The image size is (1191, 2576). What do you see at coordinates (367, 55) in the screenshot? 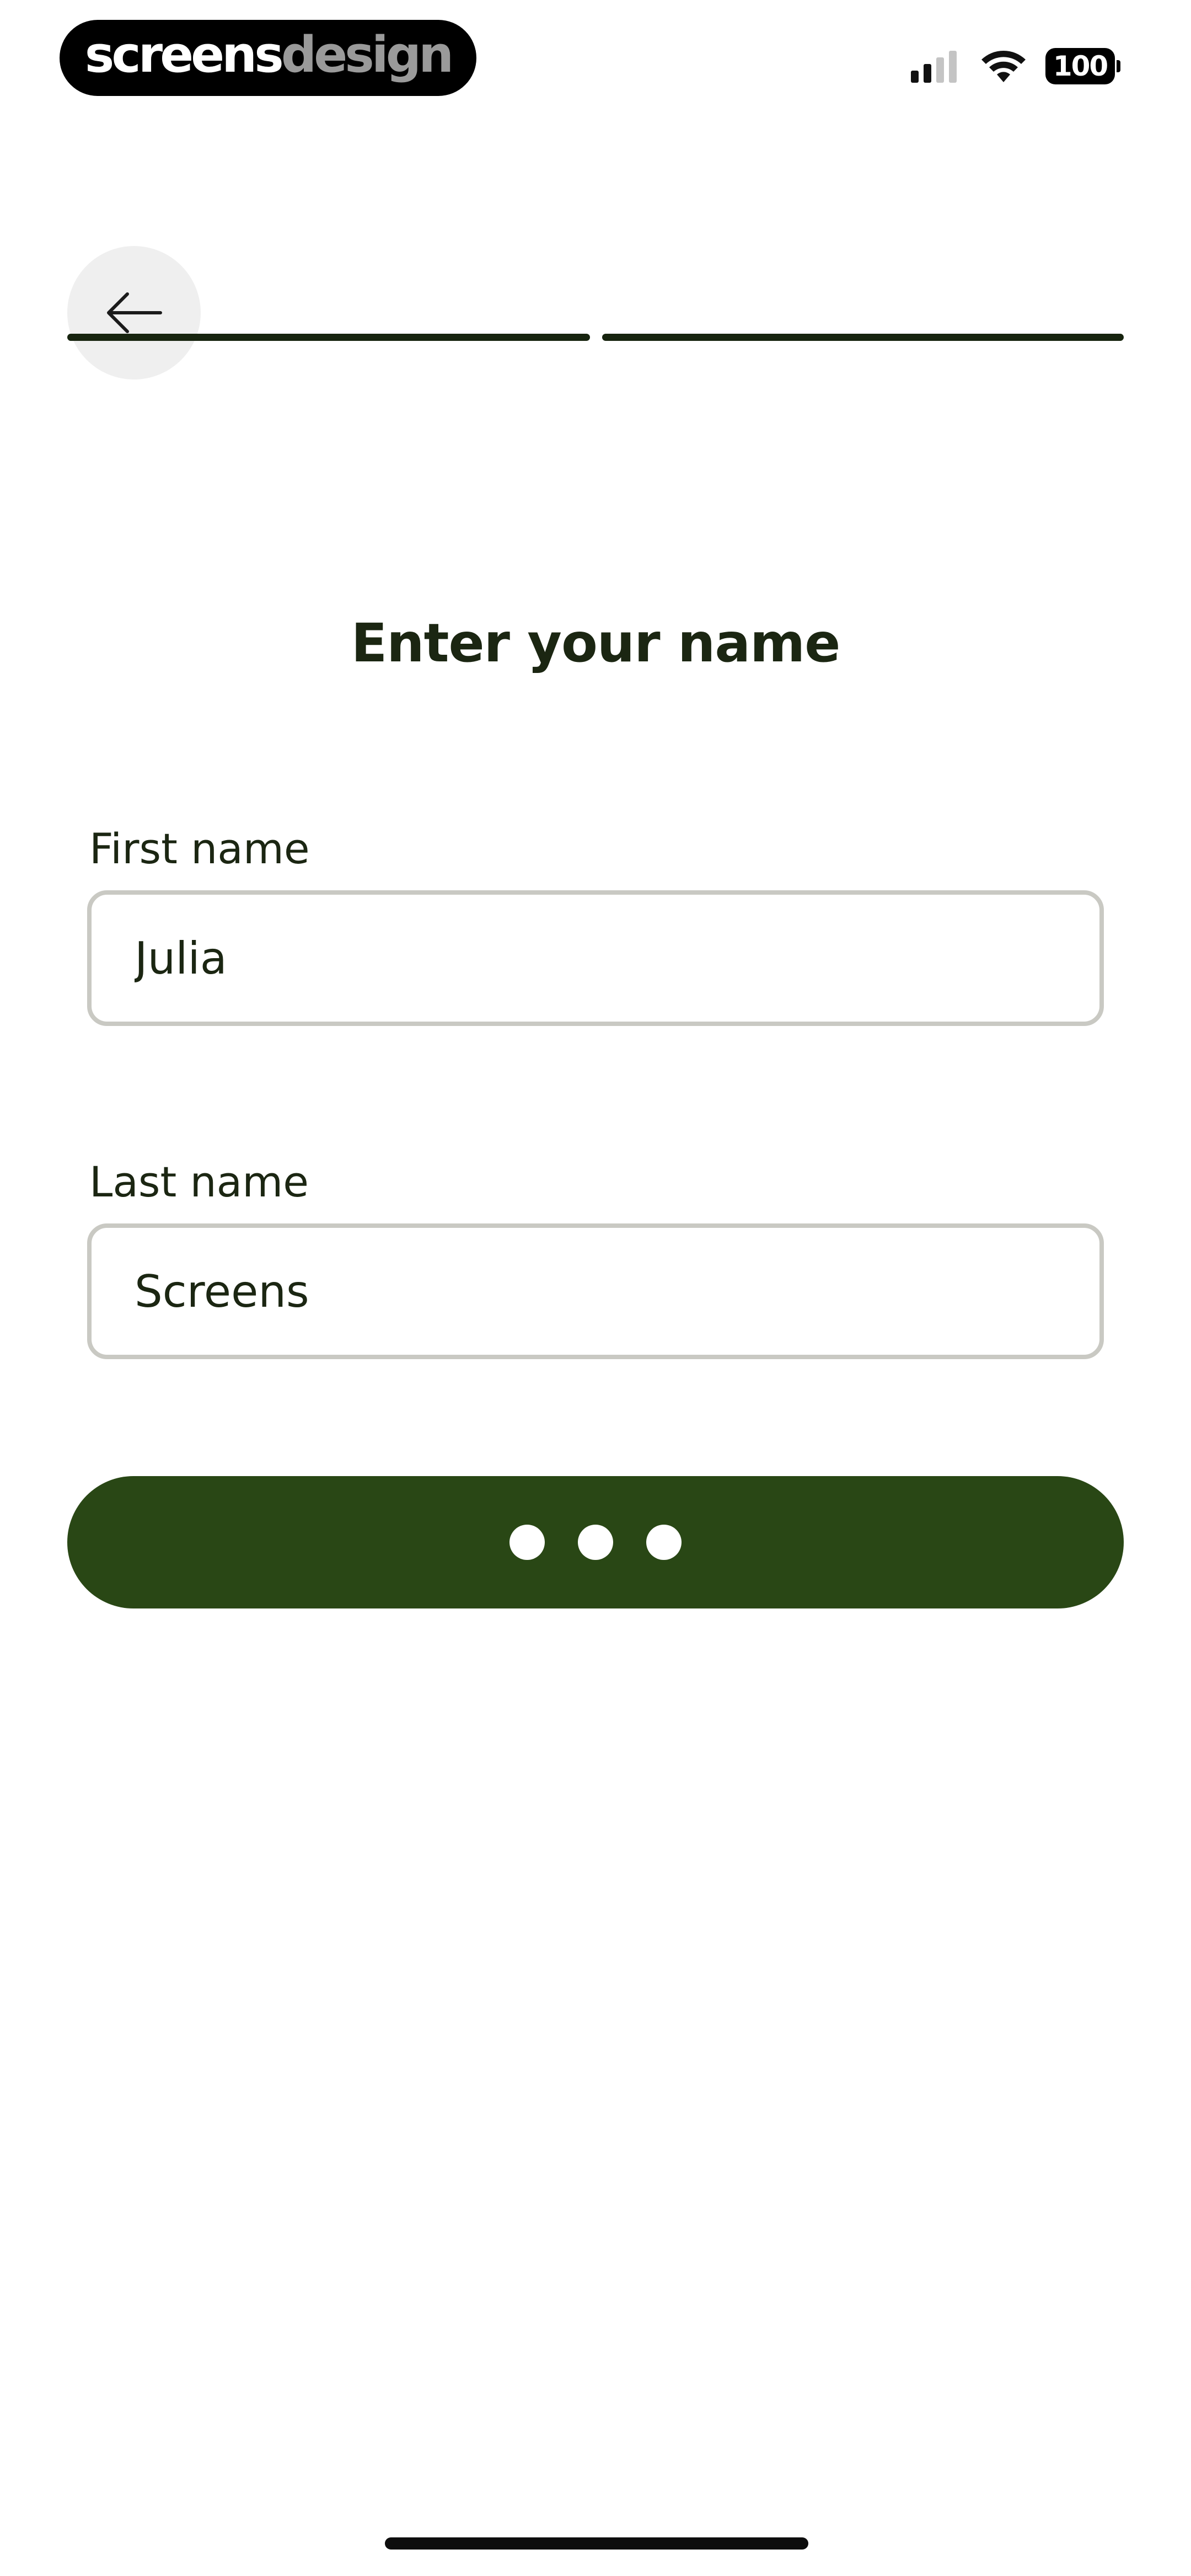
I see `logo-text-secondary: design` at bounding box center [367, 55].